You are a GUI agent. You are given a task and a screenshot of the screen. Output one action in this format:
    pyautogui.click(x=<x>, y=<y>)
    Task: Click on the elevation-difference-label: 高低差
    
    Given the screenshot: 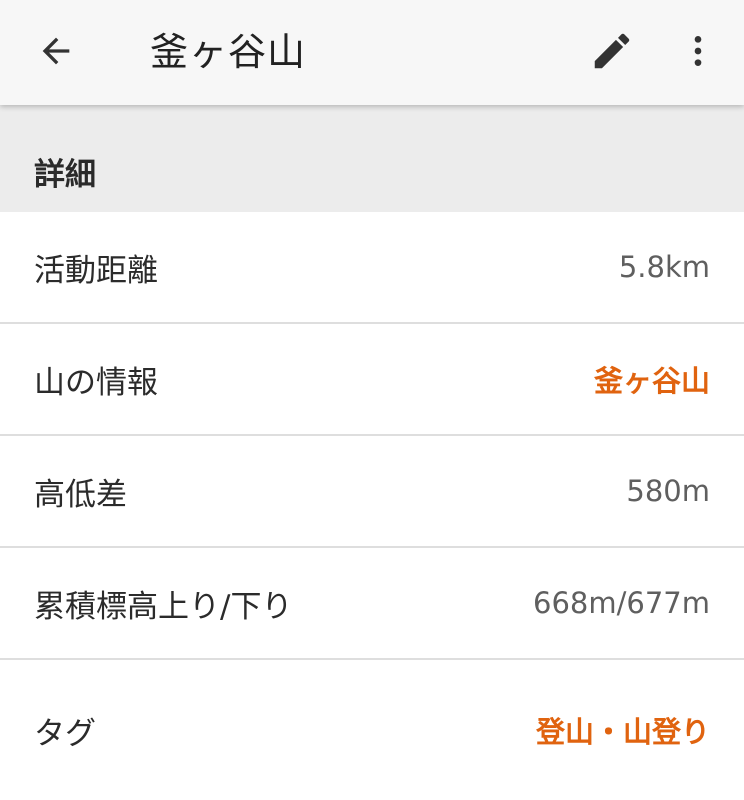 What is the action you would take?
    pyautogui.click(x=80, y=494)
    